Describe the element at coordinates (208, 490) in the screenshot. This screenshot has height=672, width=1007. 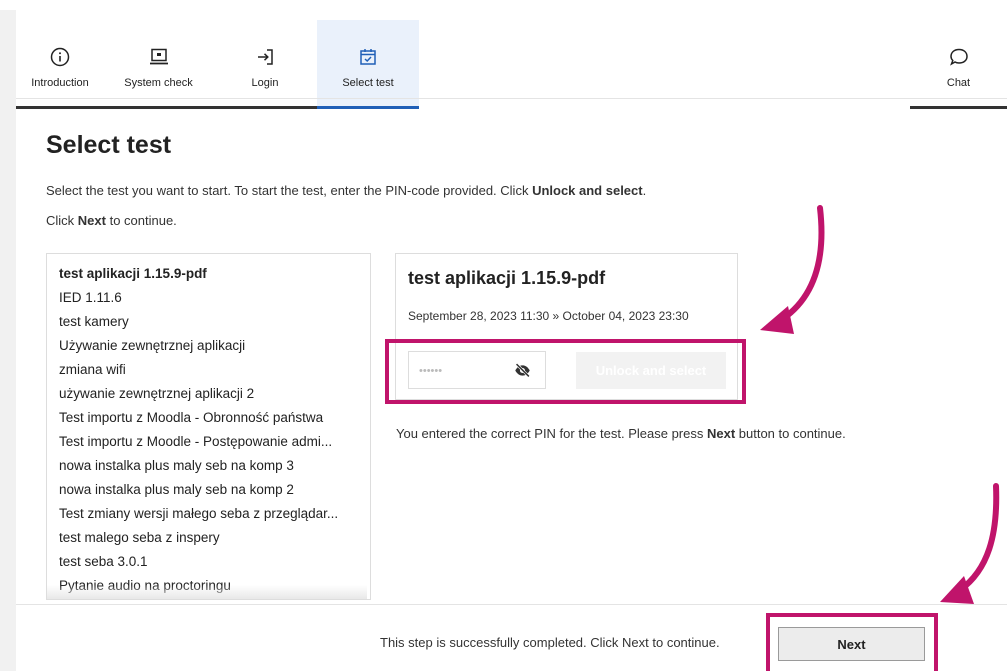
I see `list-item: nowa instalka plus maly seb na komp 2` at that location.